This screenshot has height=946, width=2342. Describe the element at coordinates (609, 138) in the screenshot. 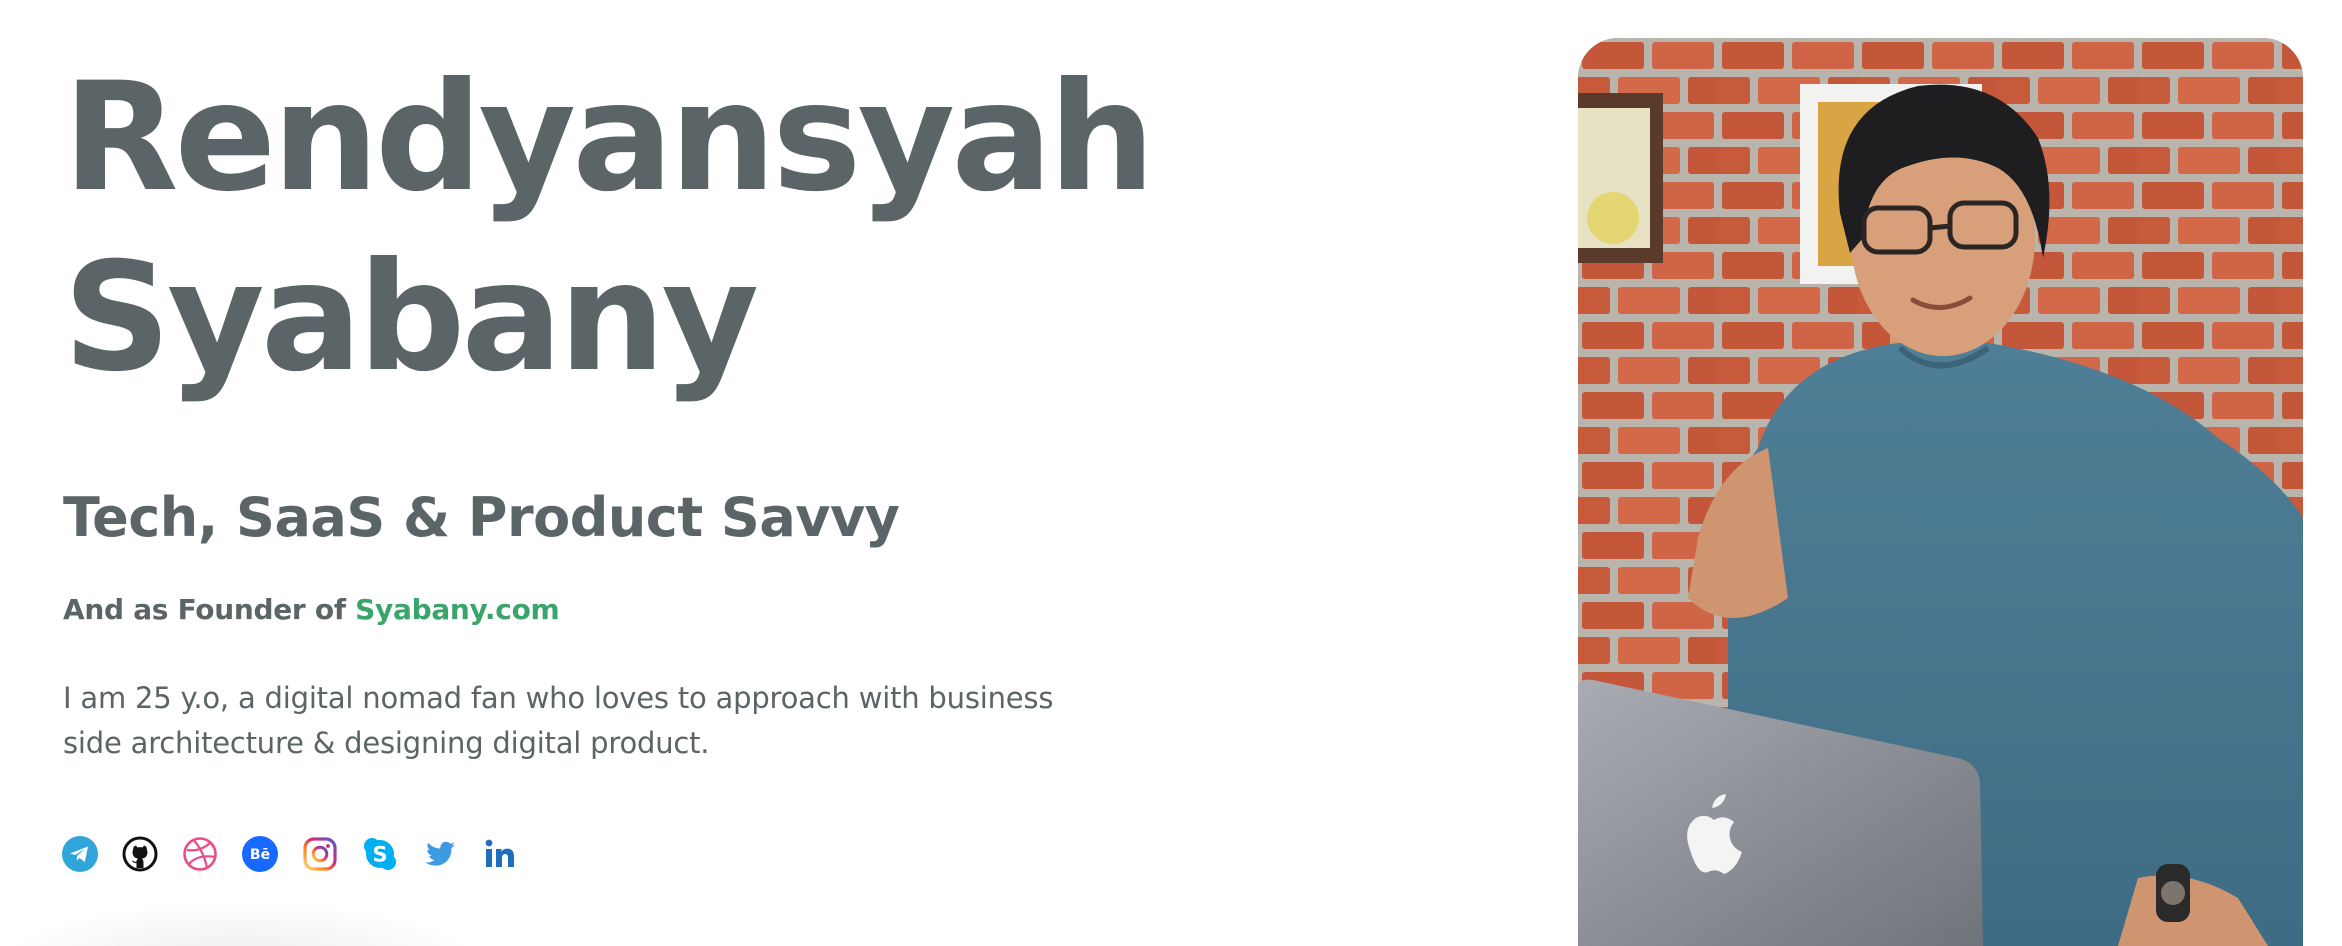

I see `name-first: Rendyansyah` at that location.